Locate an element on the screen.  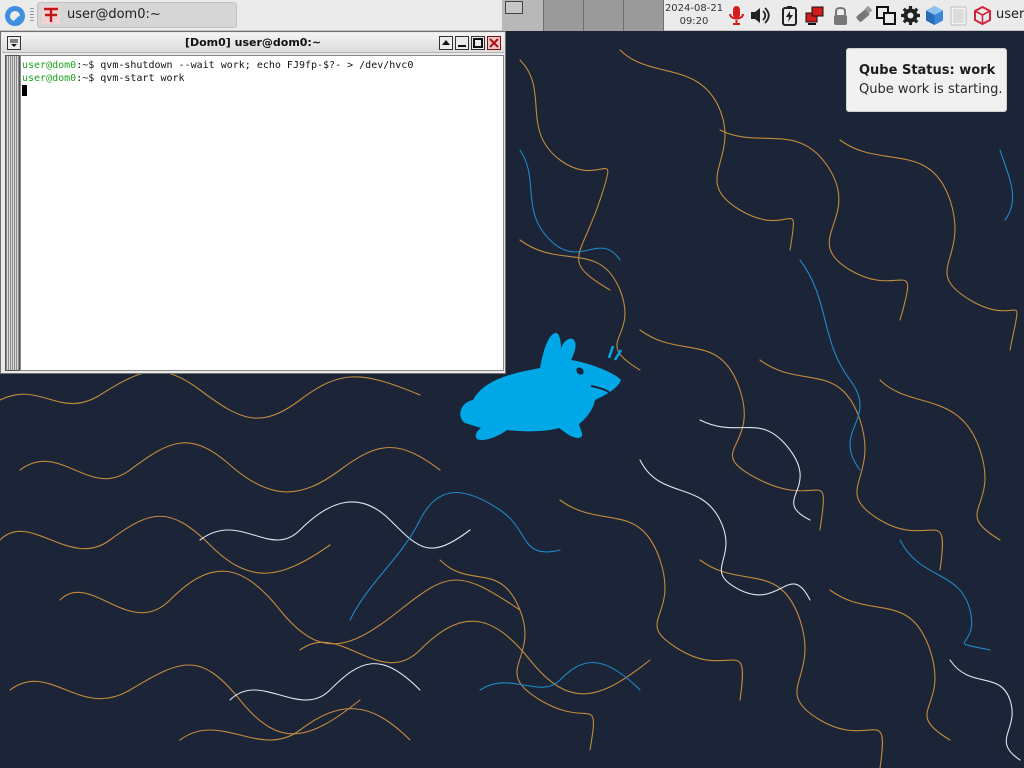
notification-body: Qube work is starting. is located at coordinates (931, 89).